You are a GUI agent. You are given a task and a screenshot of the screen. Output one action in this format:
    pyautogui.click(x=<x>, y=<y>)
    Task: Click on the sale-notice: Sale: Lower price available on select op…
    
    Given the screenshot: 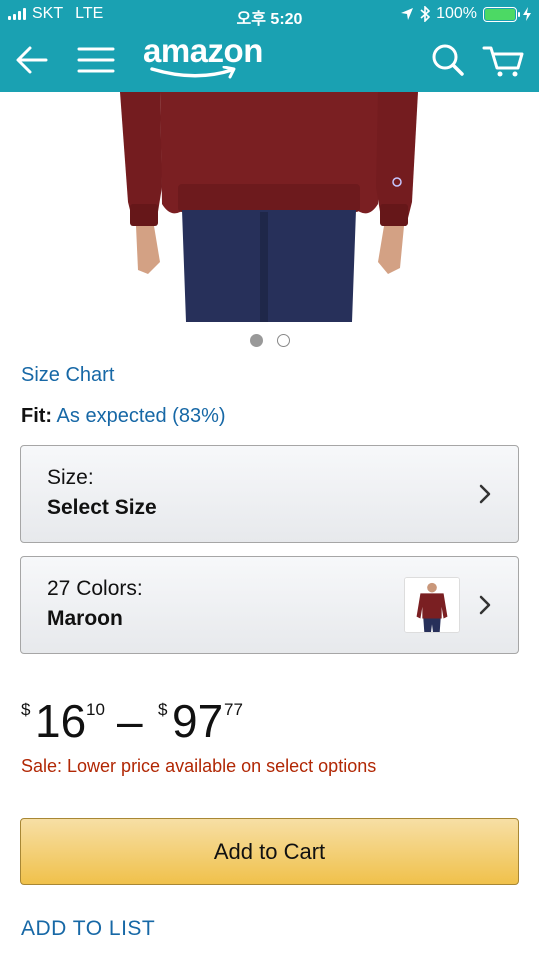 What is the action you would take?
    pyautogui.click(x=199, y=766)
    